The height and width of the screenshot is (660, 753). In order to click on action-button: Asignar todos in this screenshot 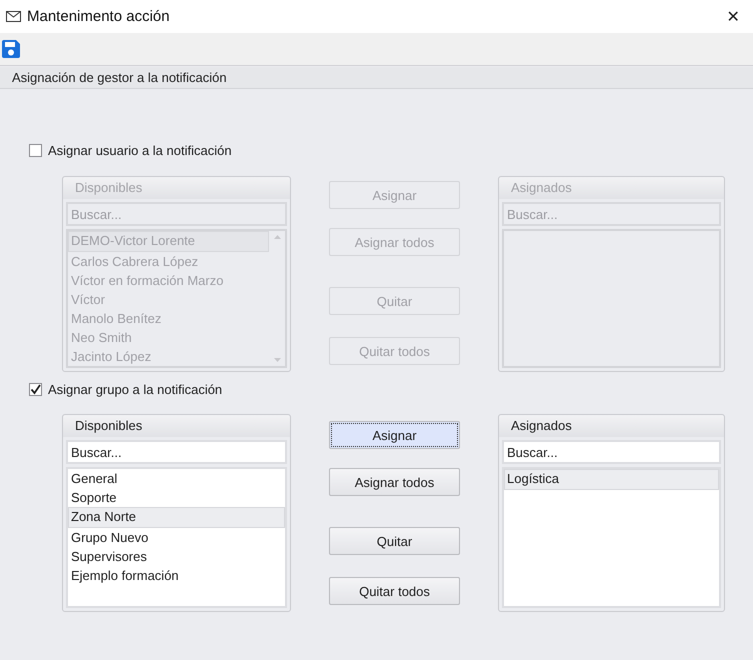, I will do `click(394, 482)`.